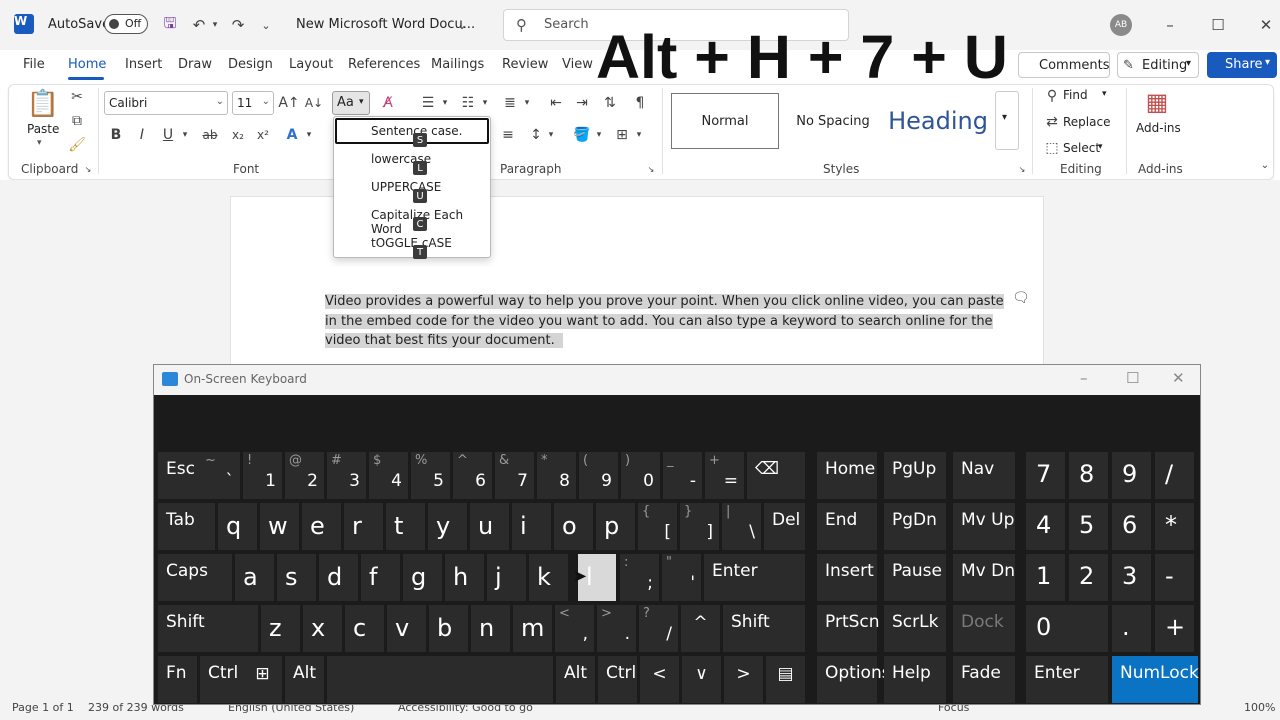 The width and height of the screenshot is (1280, 720). I want to click on key-u: u, so click(489, 526).